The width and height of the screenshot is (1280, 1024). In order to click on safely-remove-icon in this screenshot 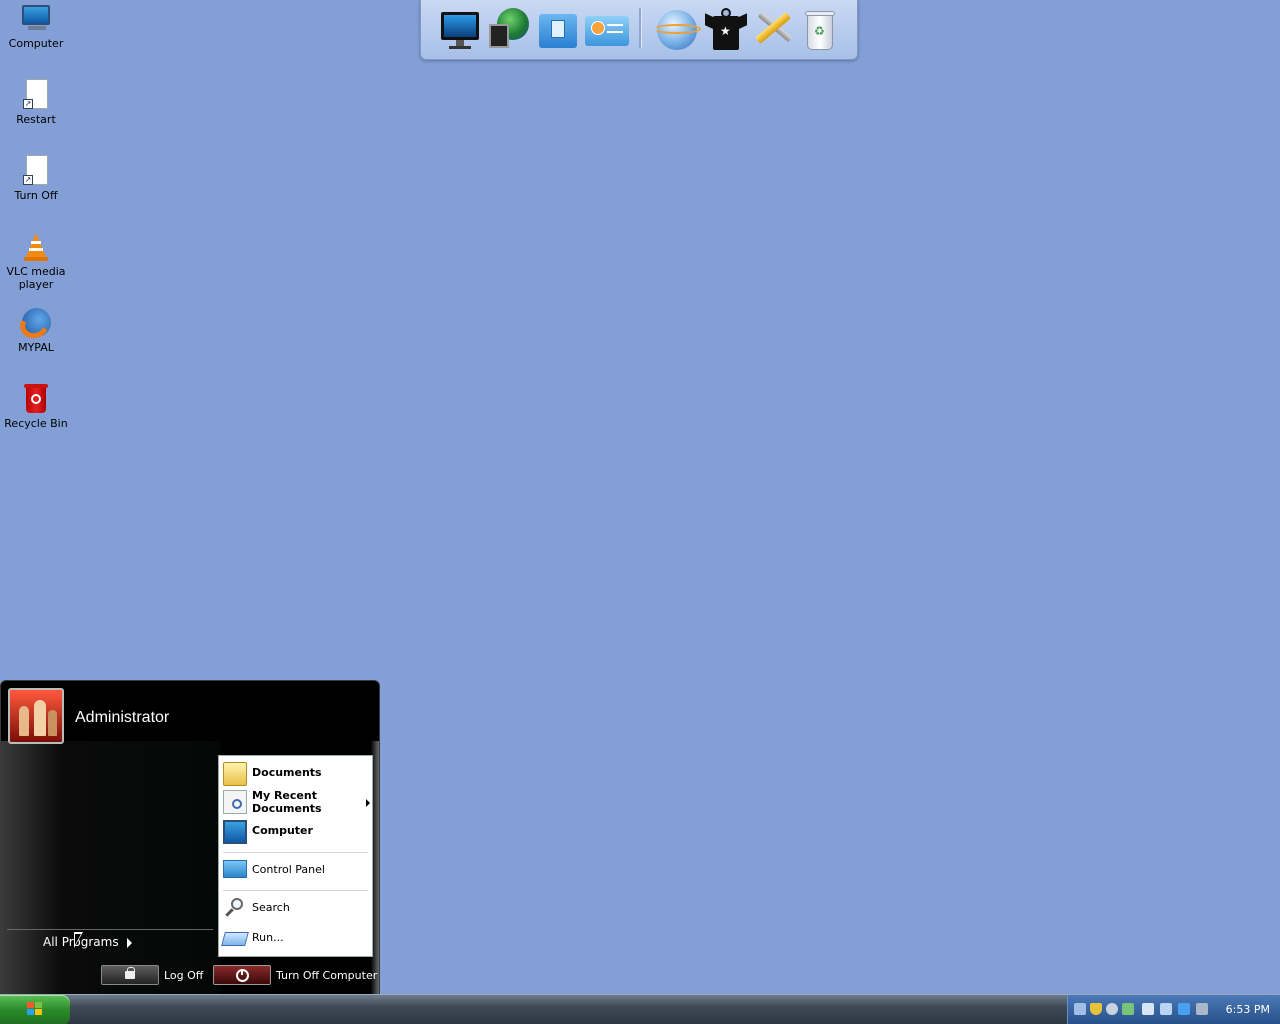, I will do `click(1128, 1009)`.